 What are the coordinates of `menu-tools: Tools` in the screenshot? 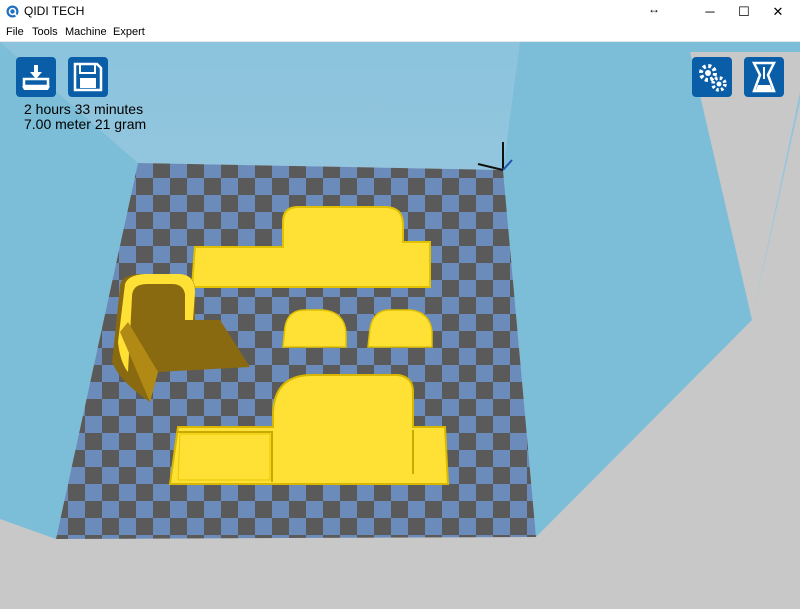 It's located at (45, 32).